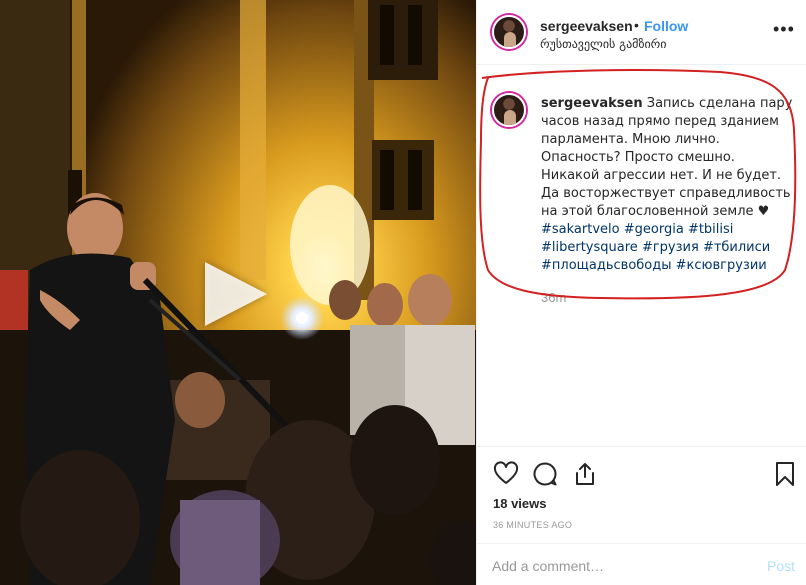 This screenshot has width=806, height=585. What do you see at coordinates (666, 26) in the screenshot?
I see `follow-button: Follow` at bounding box center [666, 26].